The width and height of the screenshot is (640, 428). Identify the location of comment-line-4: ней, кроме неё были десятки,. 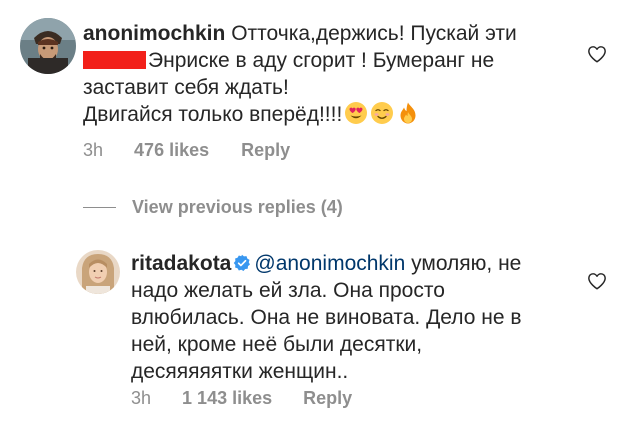
(277, 344).